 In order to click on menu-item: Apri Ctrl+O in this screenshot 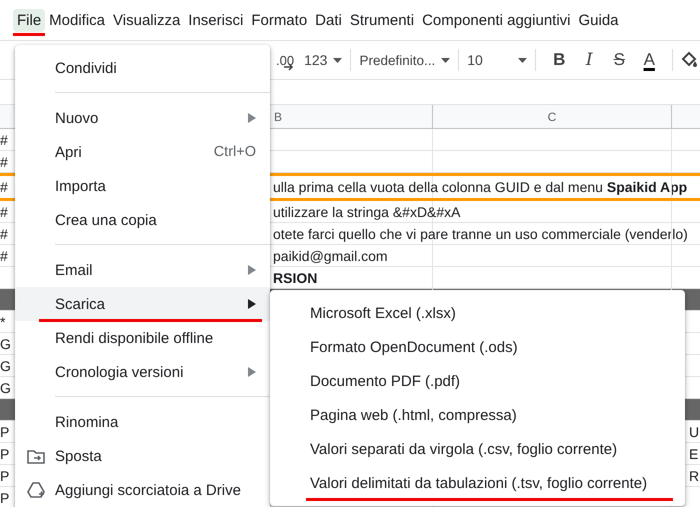, I will do `click(142, 152)`.